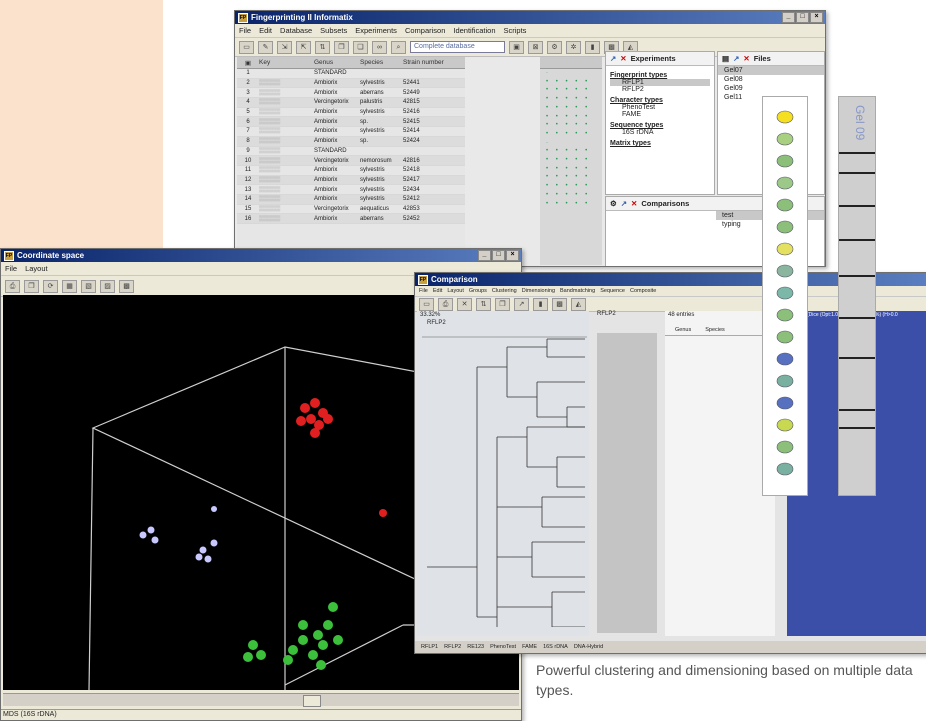 The width and height of the screenshot is (926, 721). I want to click on tree-category: Fingerprint types, so click(660, 75).